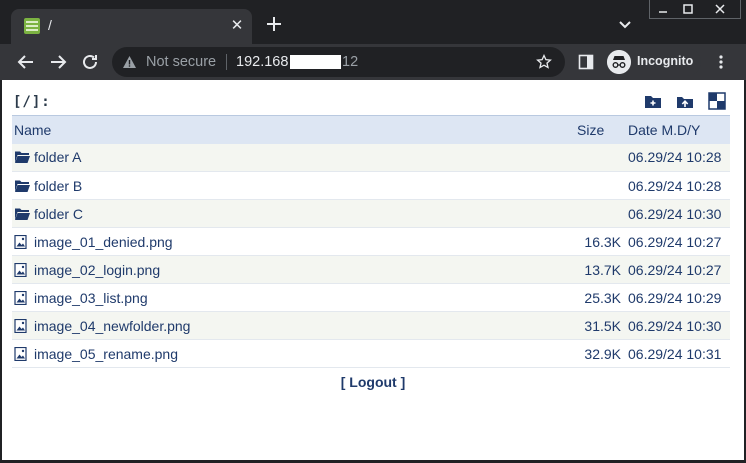  Describe the element at coordinates (293, 269) in the screenshot. I see `file-name-cell: image_02_login.png` at that location.